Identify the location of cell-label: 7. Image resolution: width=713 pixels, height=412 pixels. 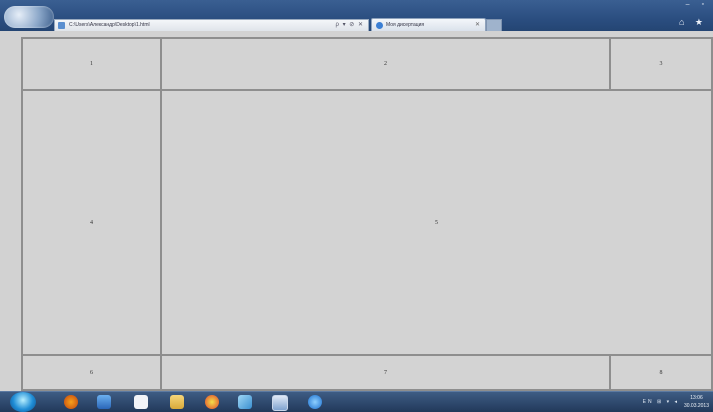
(385, 372).